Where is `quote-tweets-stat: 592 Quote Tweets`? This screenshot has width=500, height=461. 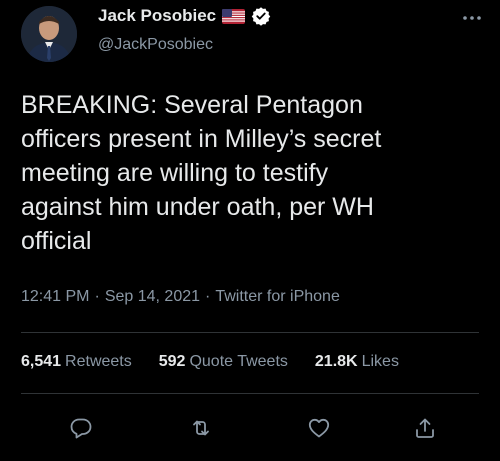 quote-tweets-stat: 592 Quote Tweets is located at coordinates (223, 362).